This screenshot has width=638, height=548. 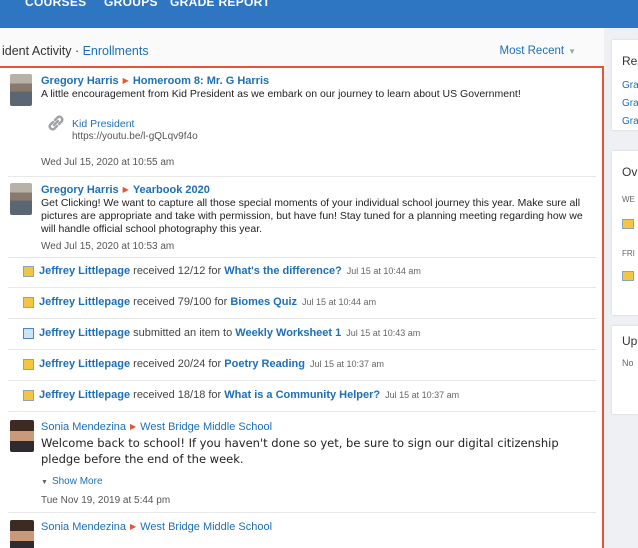 I want to click on post-timestamp: Tue Nov 19, 2019 at 5:44 pm, so click(x=106, y=500).